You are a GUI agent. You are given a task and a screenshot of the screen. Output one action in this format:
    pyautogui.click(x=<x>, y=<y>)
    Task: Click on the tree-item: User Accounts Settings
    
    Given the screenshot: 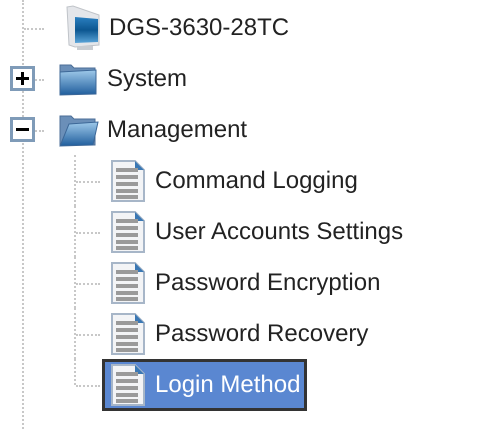 What is the action you would take?
    pyautogui.click(x=256, y=232)
    